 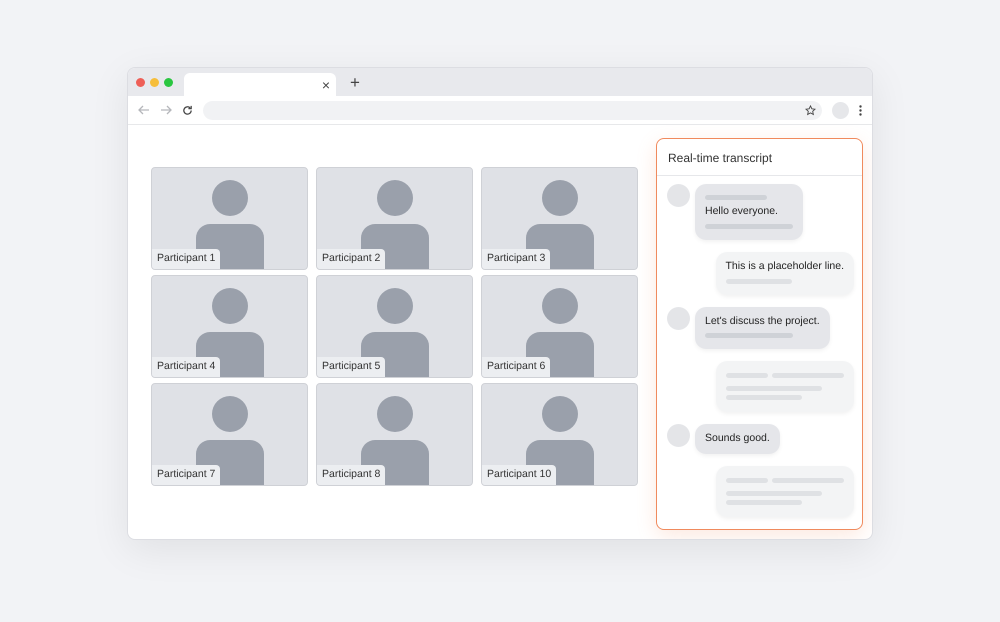 I want to click on menu-icon, so click(x=860, y=110).